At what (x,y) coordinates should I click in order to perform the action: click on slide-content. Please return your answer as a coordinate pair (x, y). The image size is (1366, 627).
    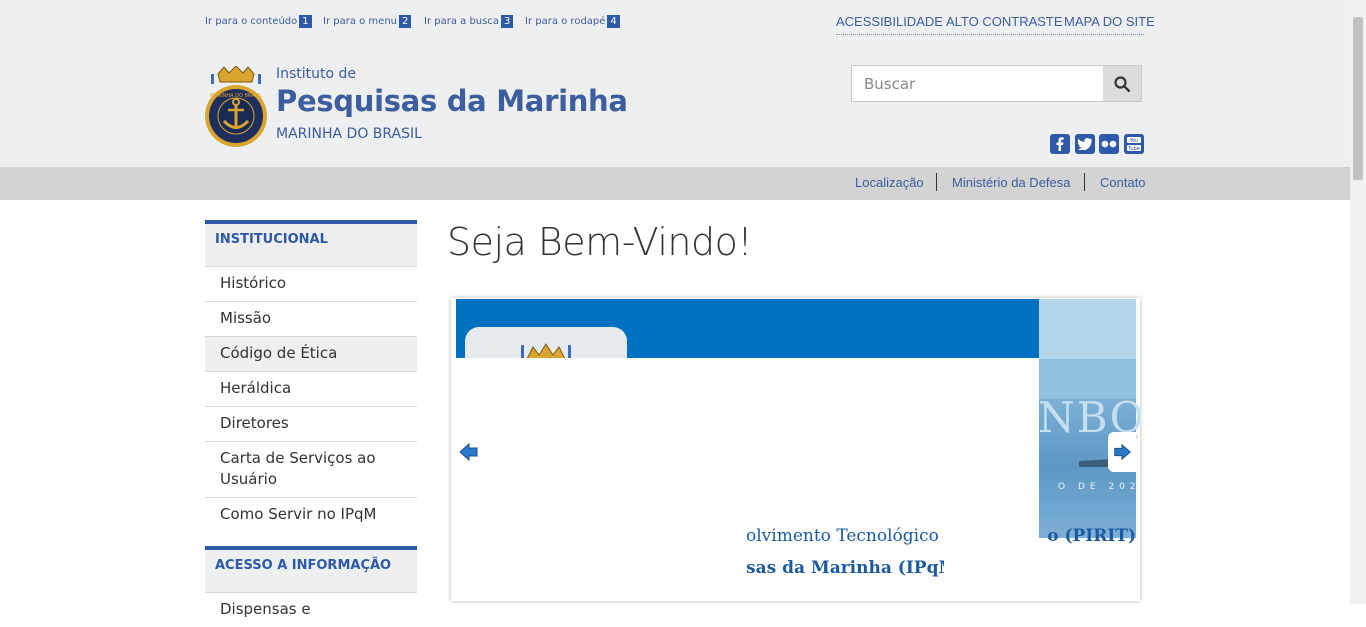
    Looking at the image, I should click on (747, 448).